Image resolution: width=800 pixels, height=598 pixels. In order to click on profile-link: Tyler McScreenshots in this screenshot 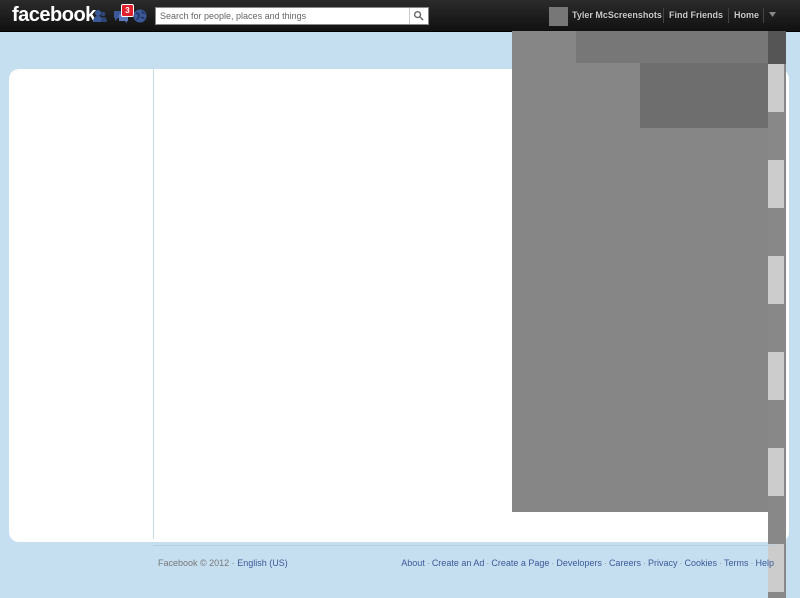, I will do `click(617, 15)`.